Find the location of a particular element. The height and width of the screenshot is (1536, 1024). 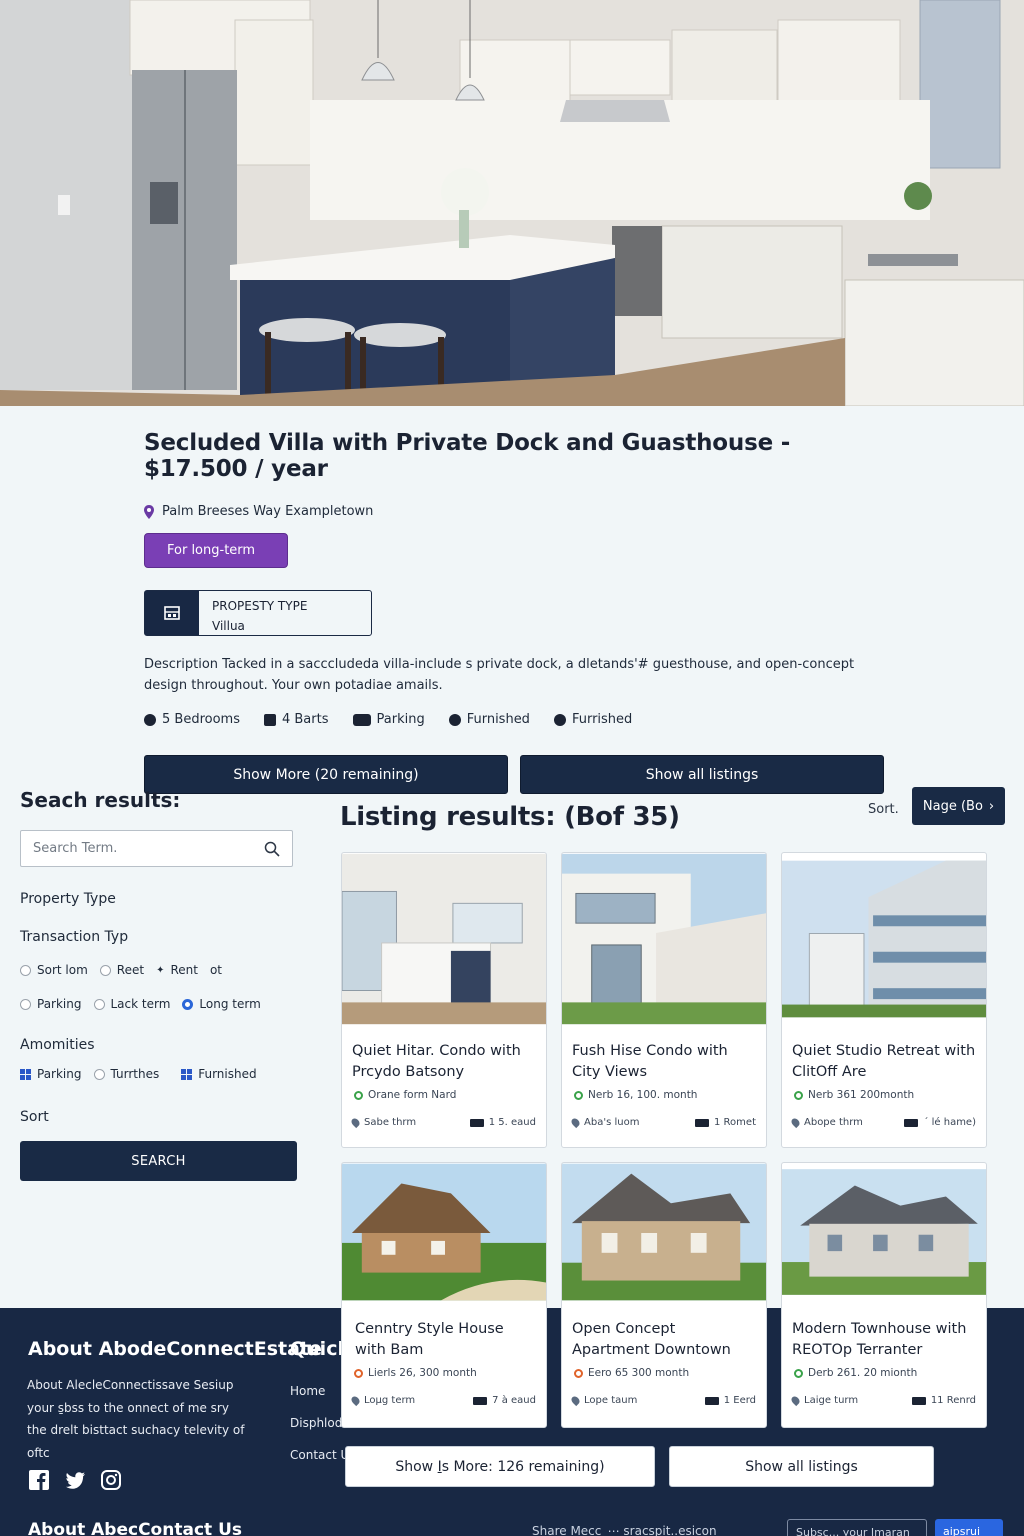

subscribe-button: aipsrui is located at coordinates (969, 1527).